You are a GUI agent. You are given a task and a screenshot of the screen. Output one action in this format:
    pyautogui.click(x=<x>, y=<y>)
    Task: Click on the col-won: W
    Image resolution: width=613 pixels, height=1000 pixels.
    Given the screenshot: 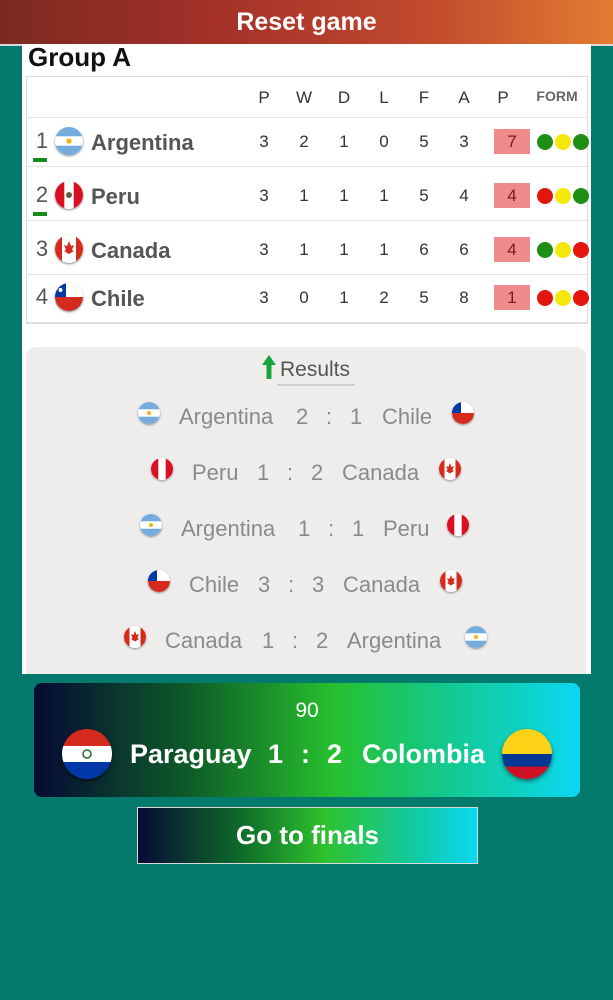 What is the action you would take?
    pyautogui.click(x=304, y=97)
    